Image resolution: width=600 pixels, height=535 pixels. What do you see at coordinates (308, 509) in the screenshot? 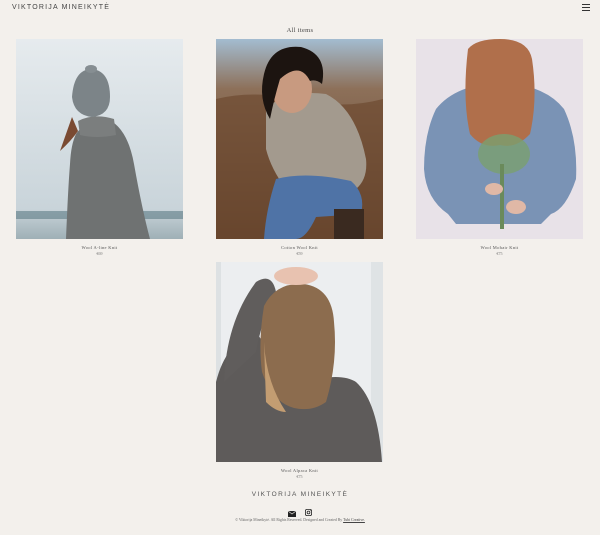
I see `instagram-icon` at bounding box center [308, 509].